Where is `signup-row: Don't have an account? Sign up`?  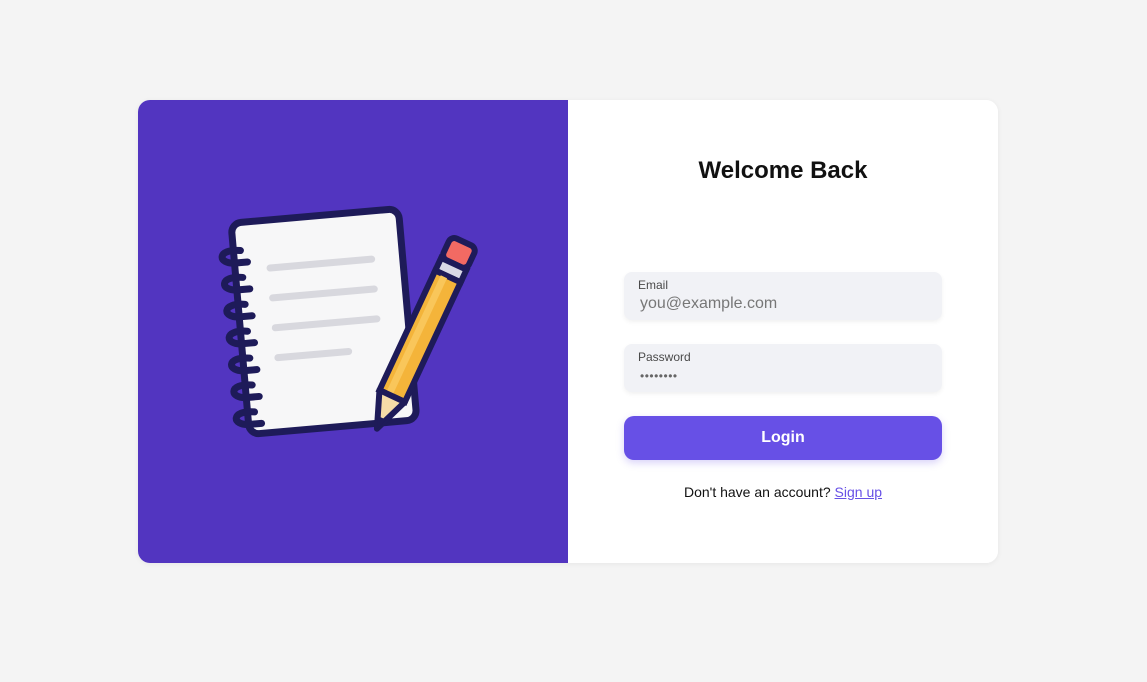 signup-row: Don't have an account? Sign up is located at coordinates (783, 492).